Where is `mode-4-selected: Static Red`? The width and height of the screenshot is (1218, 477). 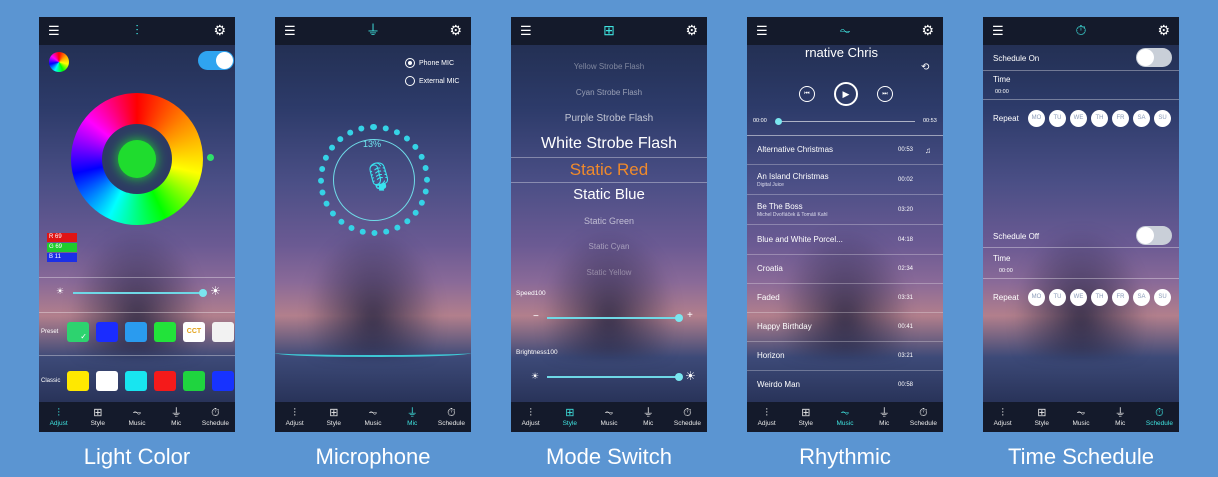 mode-4-selected: Static Red is located at coordinates (609, 170).